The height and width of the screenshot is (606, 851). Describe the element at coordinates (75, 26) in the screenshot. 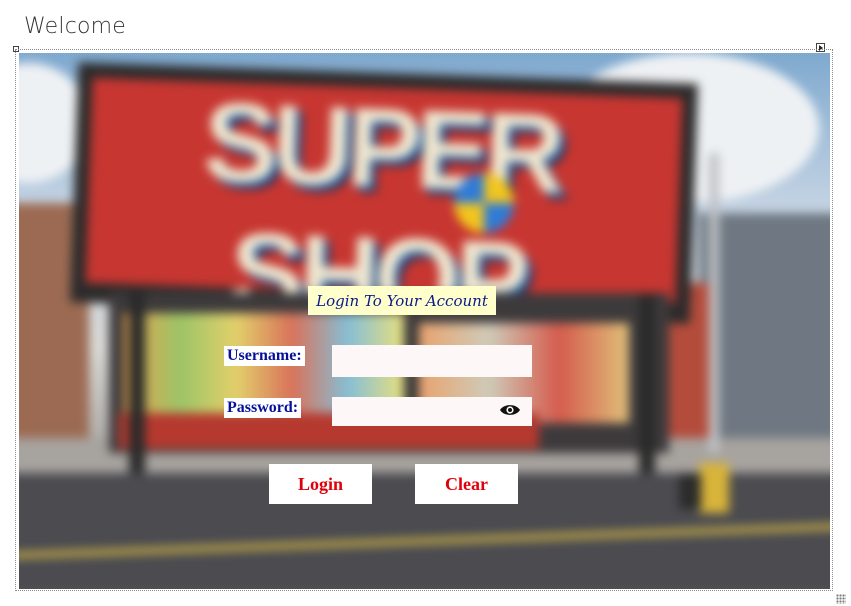

I see `window-title: Welcome` at that location.